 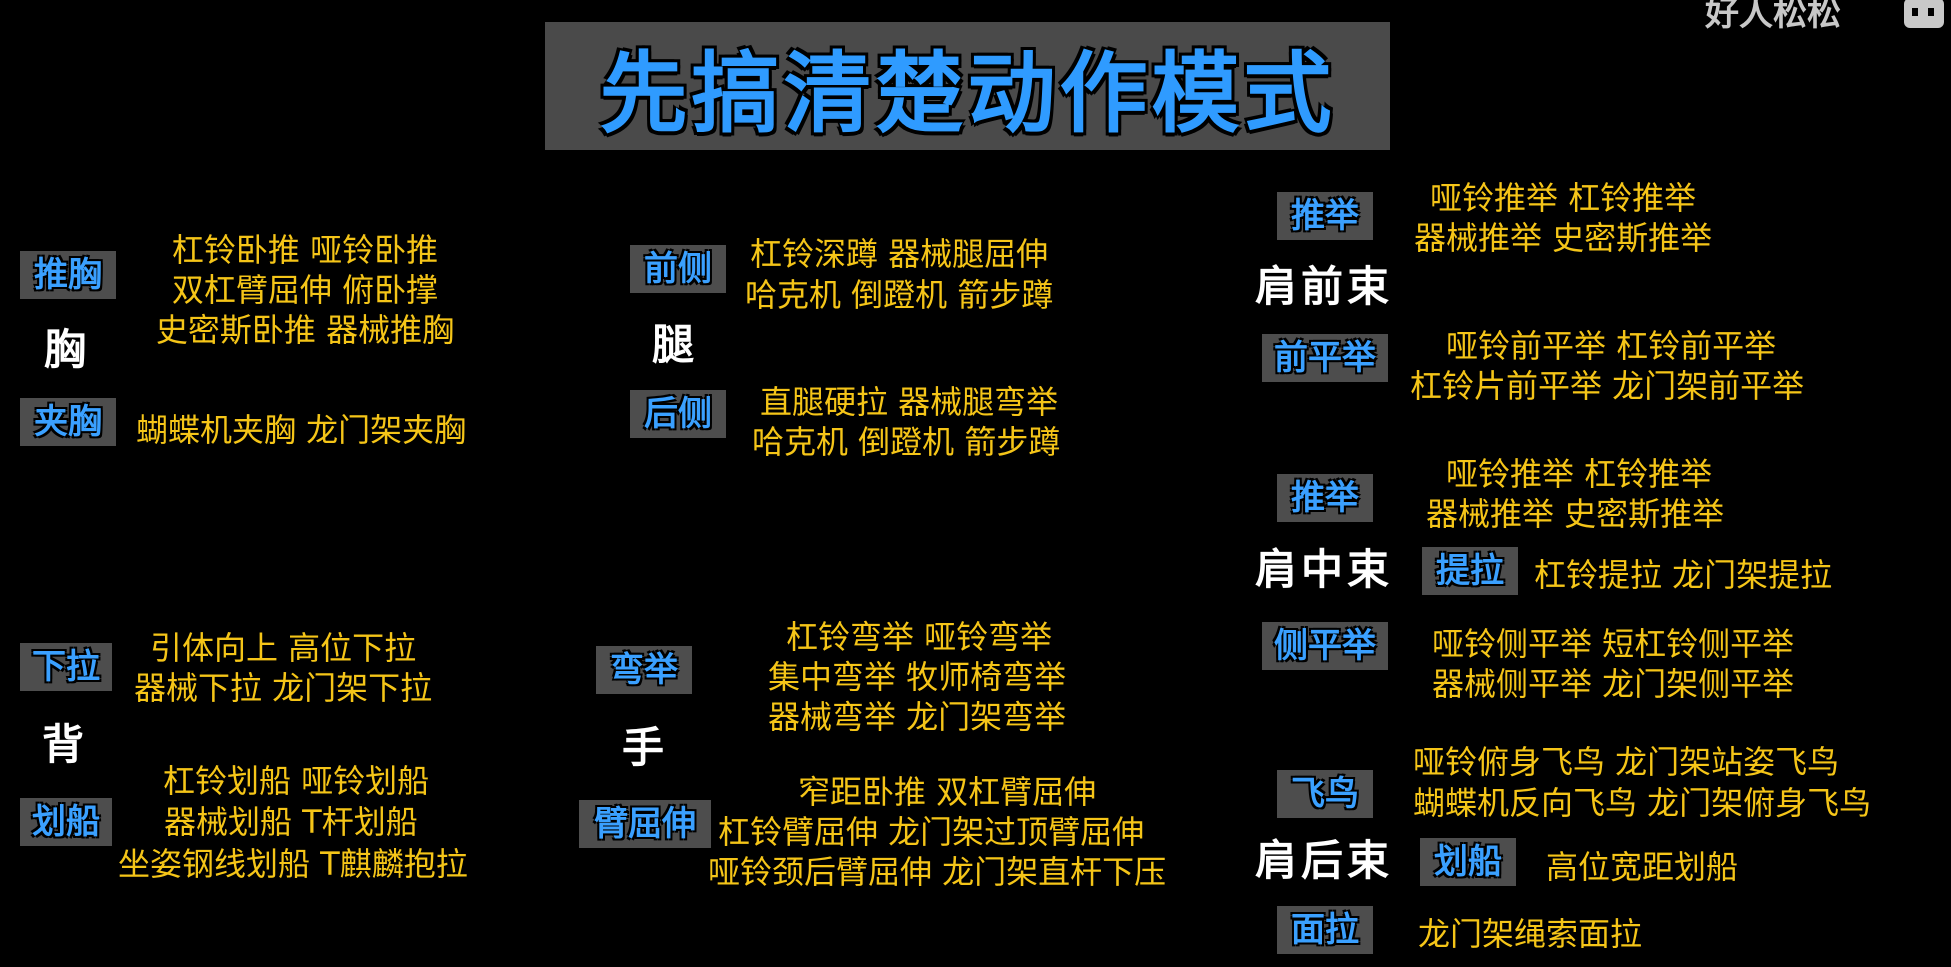 I want to click on tag-pulldown: 下拉, so click(x=66, y=667).